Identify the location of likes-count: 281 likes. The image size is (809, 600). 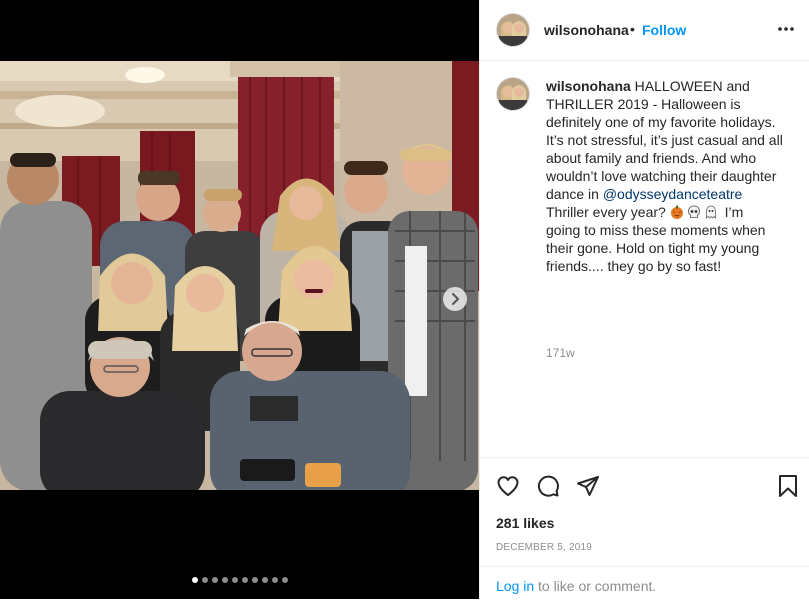
(525, 523).